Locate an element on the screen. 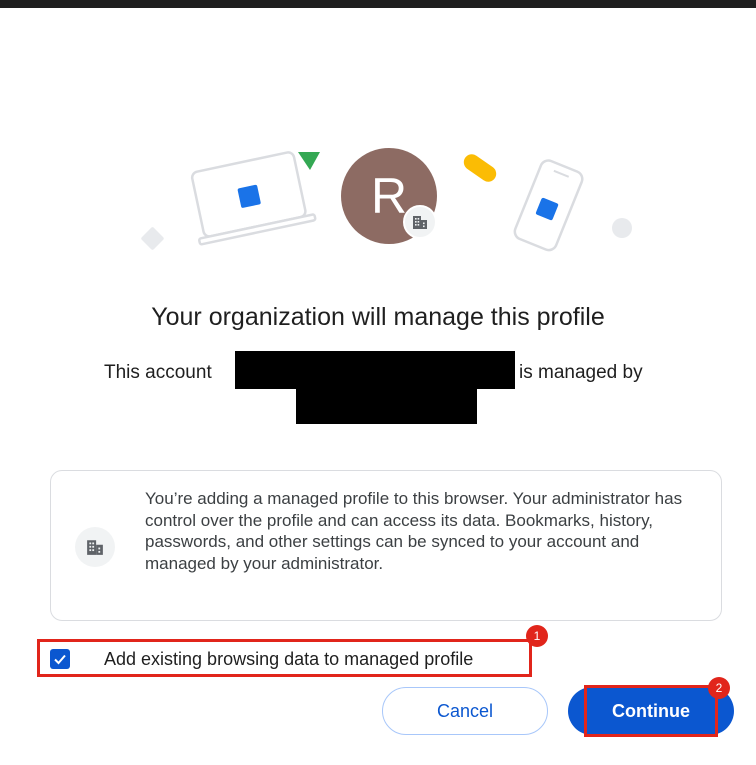  account-prefix: This account is located at coordinates (158, 372).